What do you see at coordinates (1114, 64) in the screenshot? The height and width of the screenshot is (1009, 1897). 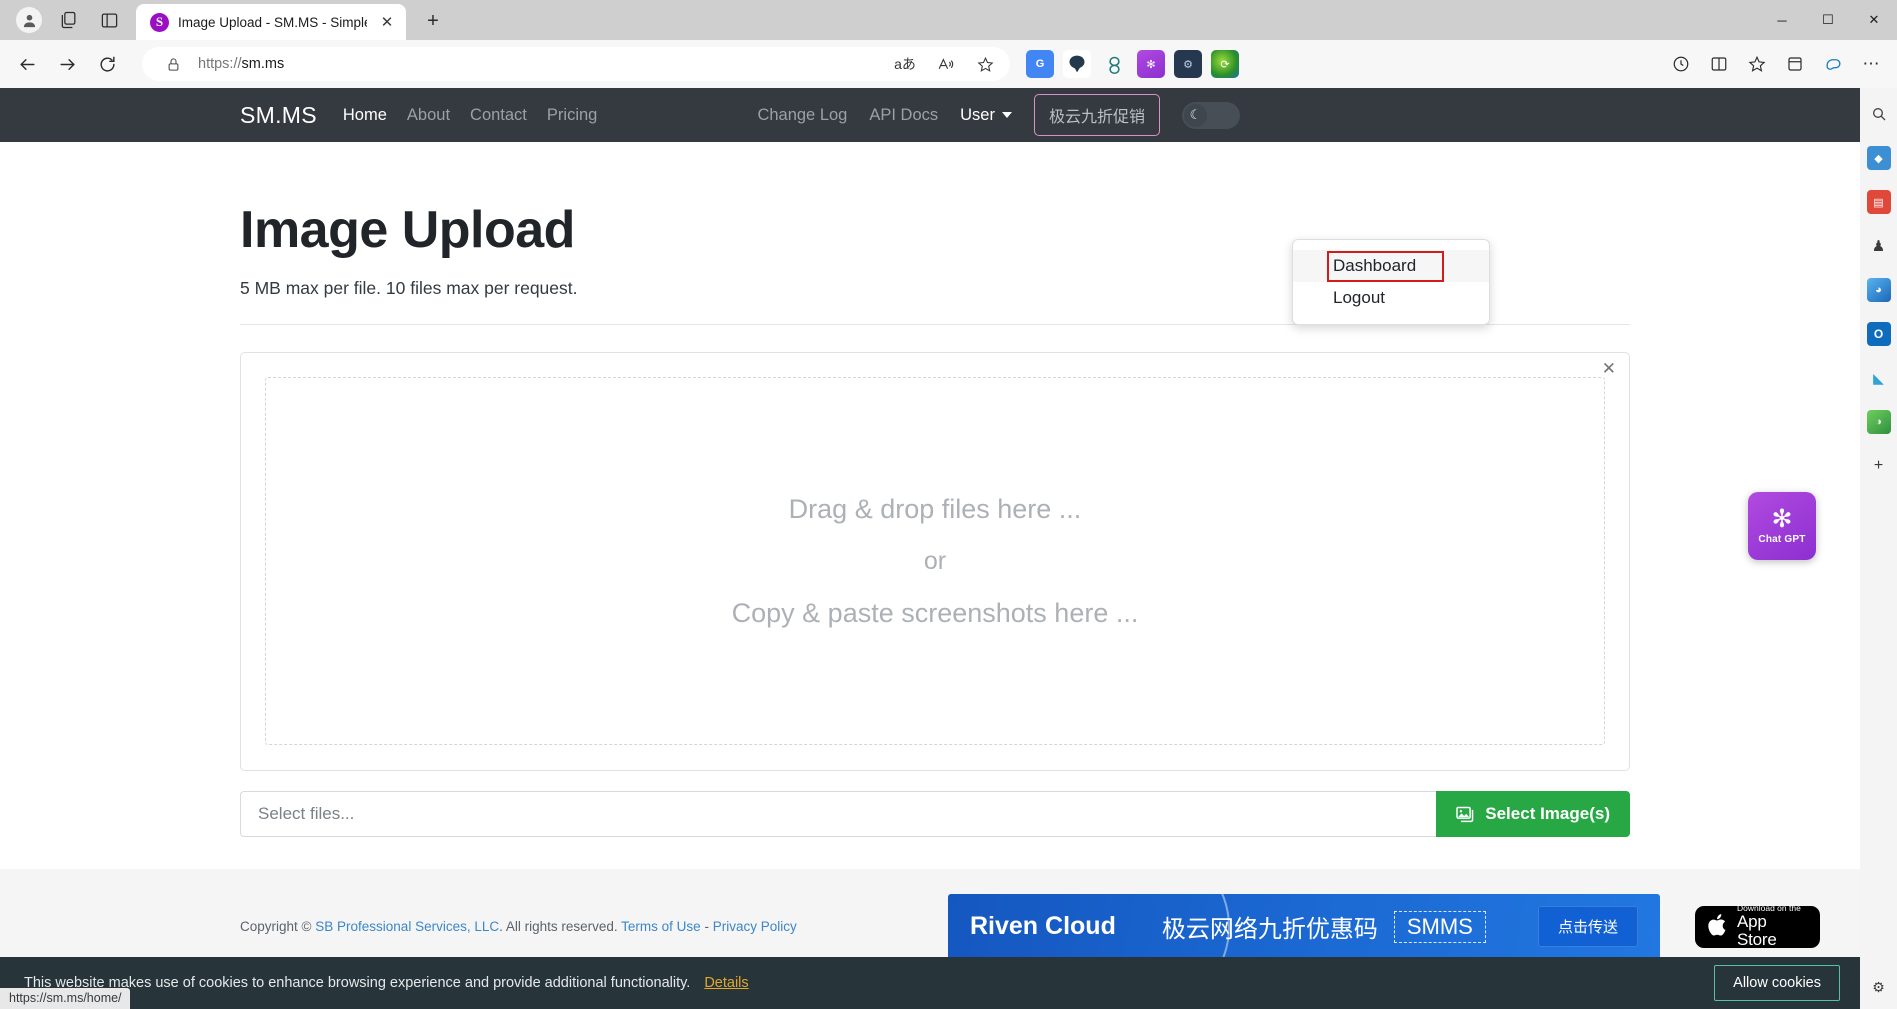 I see `openai-extension-icon` at bounding box center [1114, 64].